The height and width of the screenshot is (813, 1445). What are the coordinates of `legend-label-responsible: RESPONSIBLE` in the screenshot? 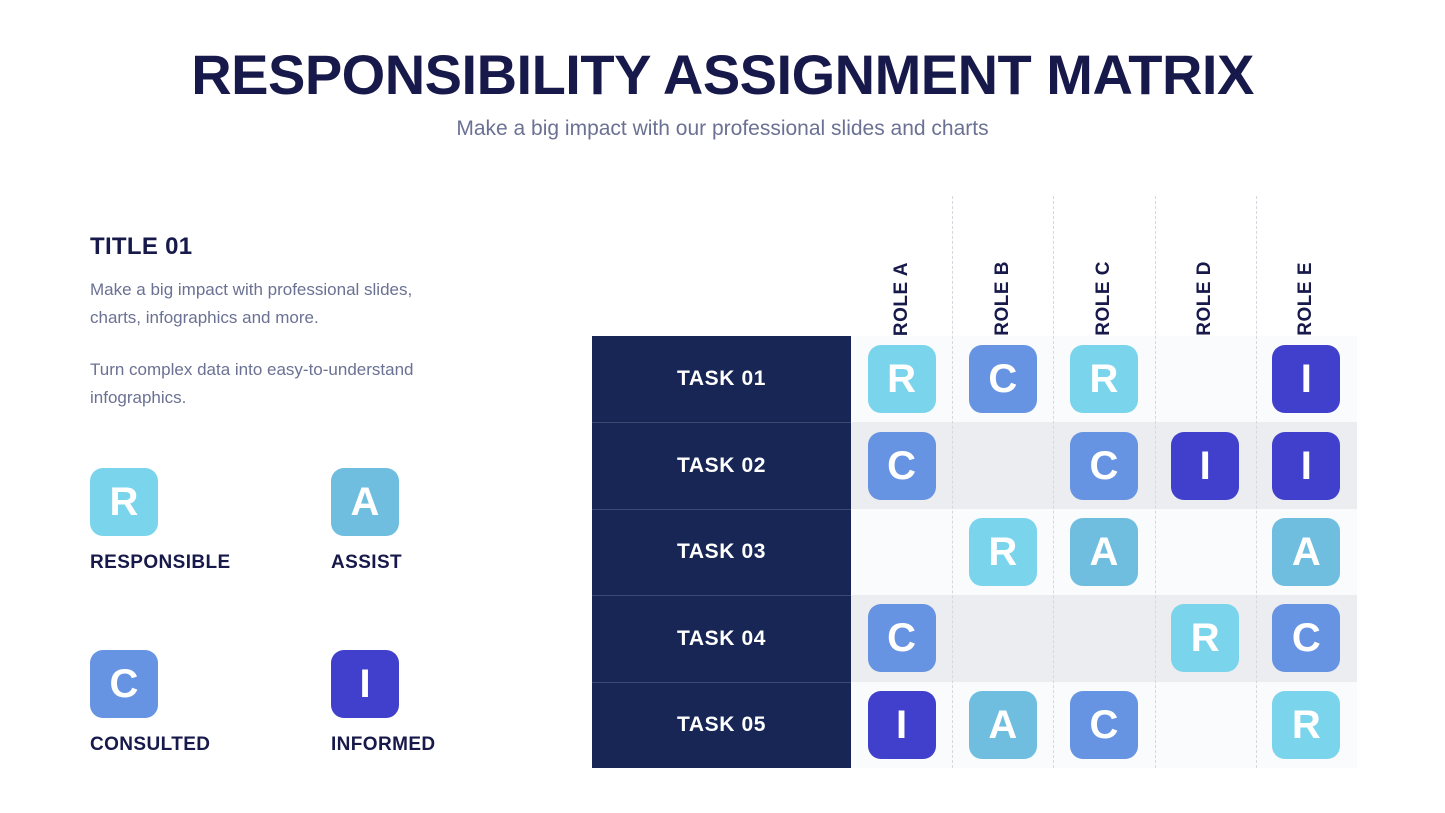 It's located at (160, 562).